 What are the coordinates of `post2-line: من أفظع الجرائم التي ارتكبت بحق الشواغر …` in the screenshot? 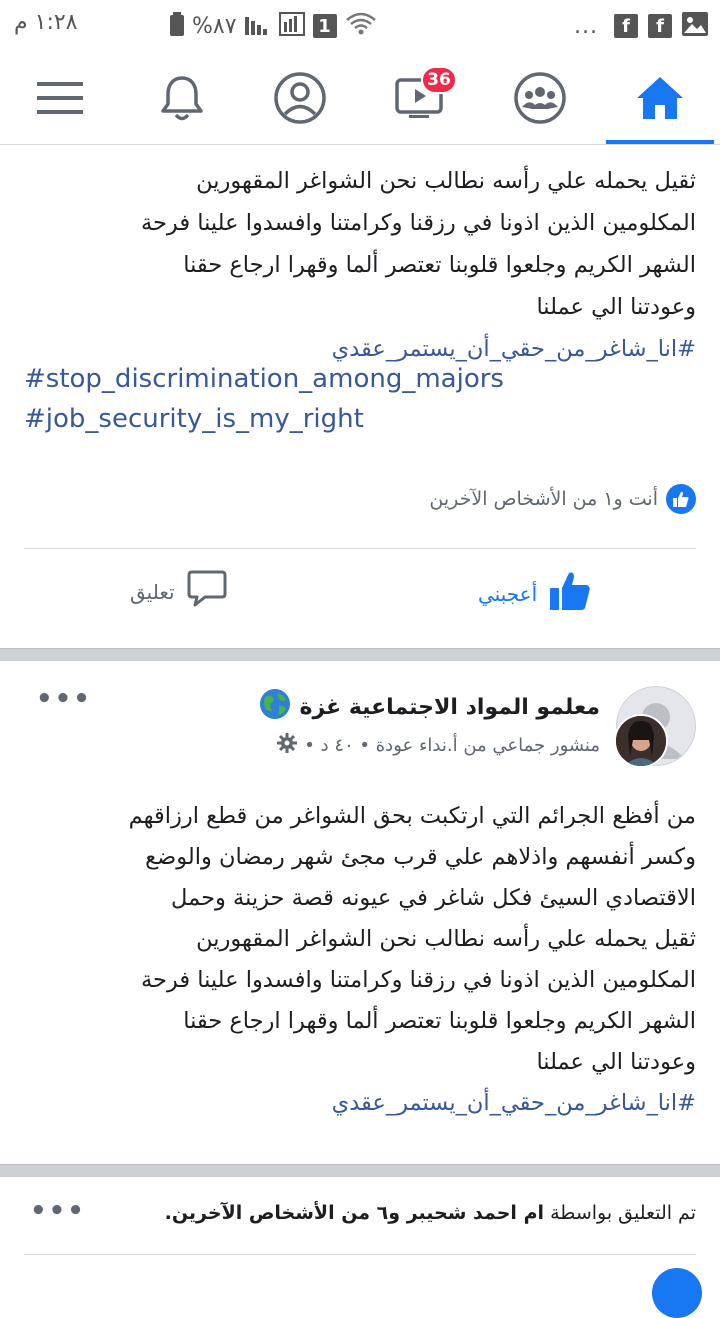 It's located at (412, 816).